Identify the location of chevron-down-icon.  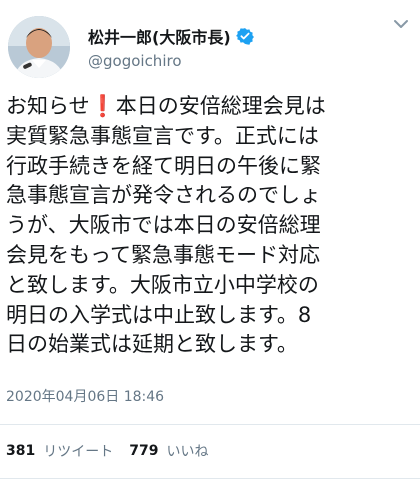
(401, 23).